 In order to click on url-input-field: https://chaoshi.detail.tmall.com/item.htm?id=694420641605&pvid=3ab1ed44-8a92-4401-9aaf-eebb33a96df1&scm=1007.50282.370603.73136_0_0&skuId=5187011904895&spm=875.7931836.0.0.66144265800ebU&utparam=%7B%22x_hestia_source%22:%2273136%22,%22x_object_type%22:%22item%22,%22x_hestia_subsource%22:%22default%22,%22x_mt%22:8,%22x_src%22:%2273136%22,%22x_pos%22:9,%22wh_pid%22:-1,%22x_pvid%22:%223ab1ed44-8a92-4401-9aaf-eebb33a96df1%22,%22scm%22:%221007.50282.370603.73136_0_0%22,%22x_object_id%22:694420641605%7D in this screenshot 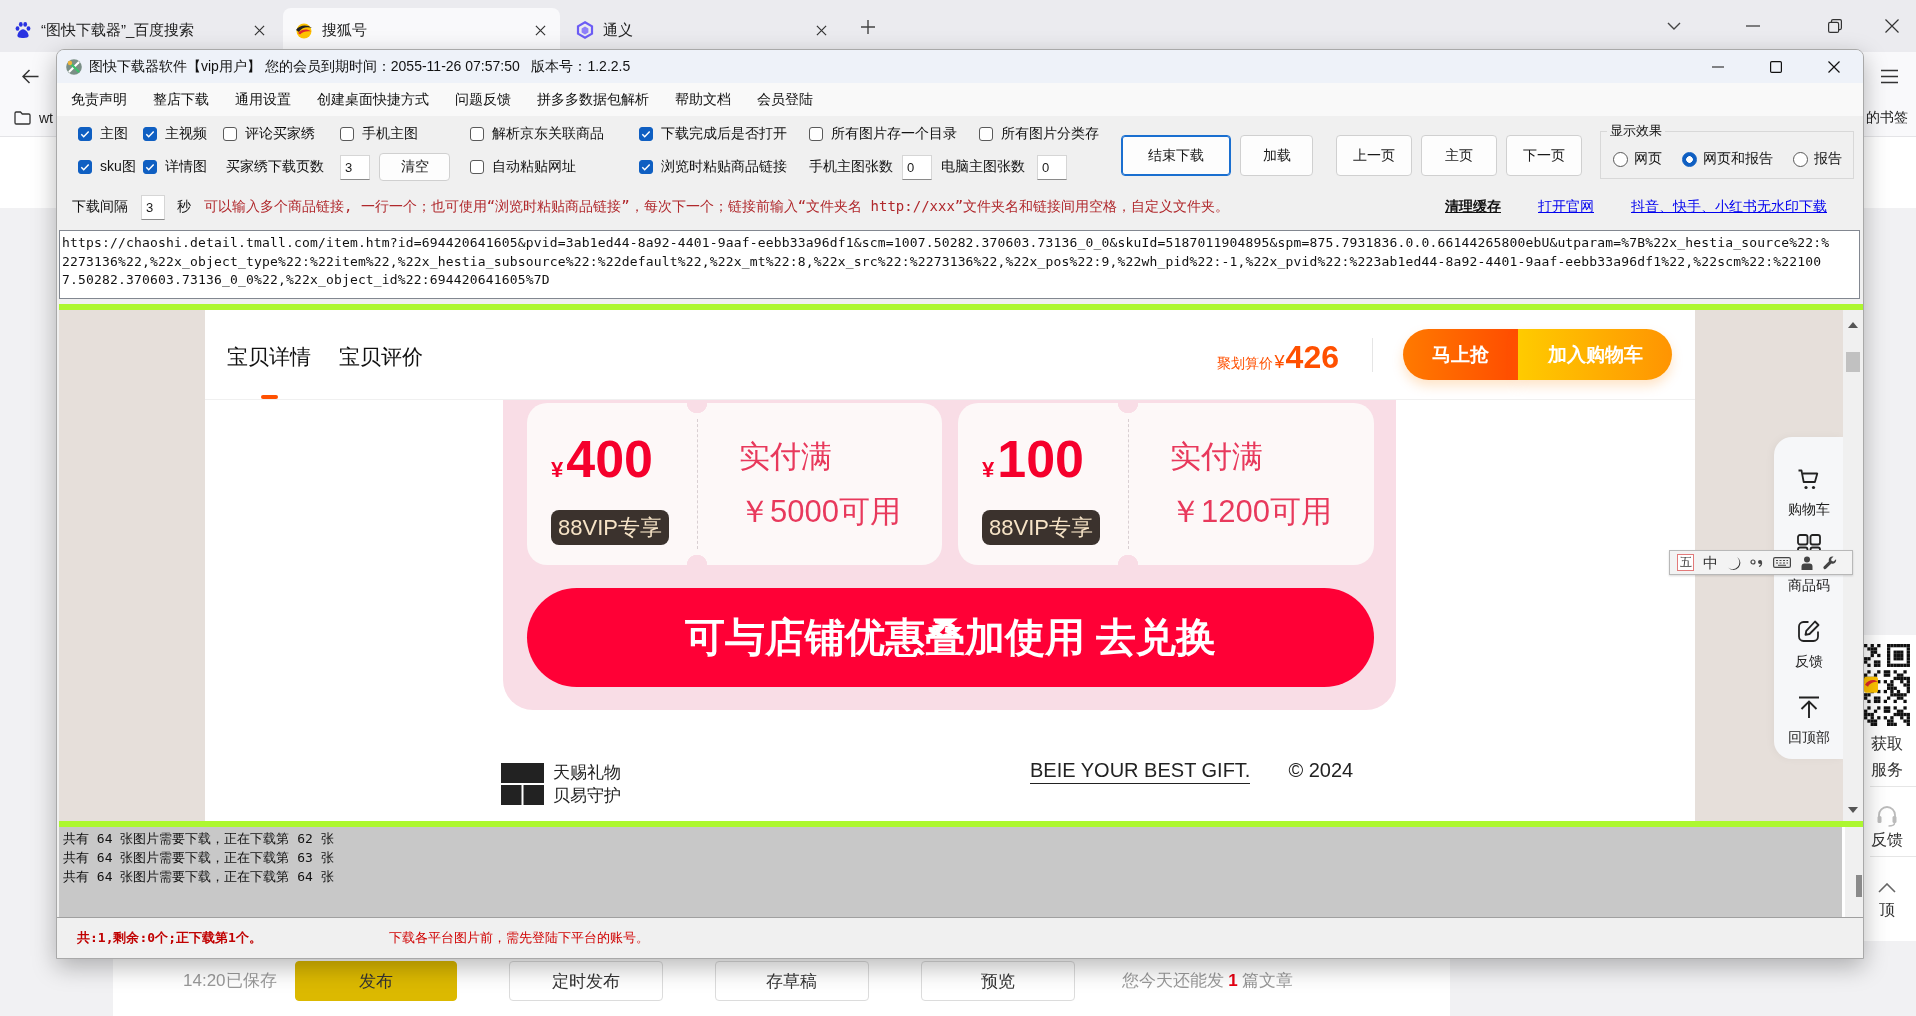, I will do `click(959, 264)`.